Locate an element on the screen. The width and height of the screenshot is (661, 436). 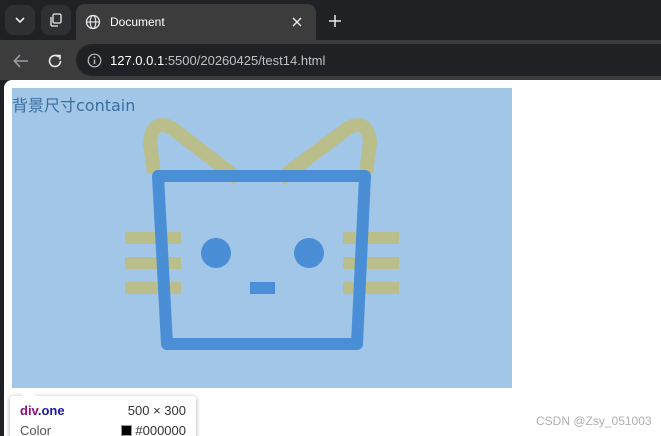
arrow-left-icon is located at coordinates (20, 61).